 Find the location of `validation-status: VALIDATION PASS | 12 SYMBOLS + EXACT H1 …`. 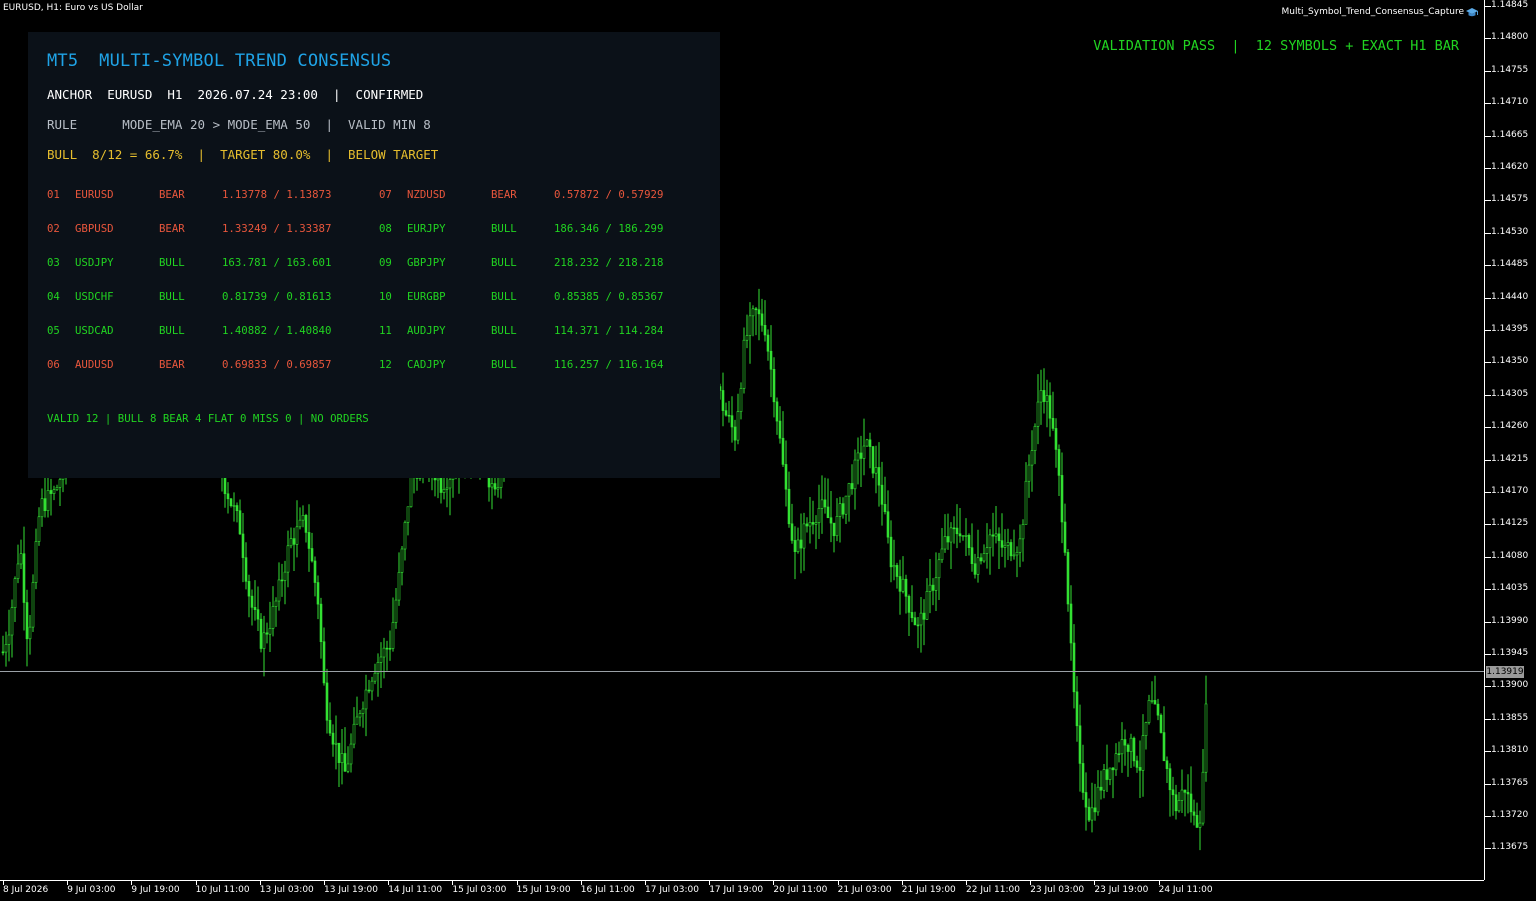

validation-status: VALIDATION PASS | 12 SYMBOLS + EXACT H1 … is located at coordinates (1276, 46).